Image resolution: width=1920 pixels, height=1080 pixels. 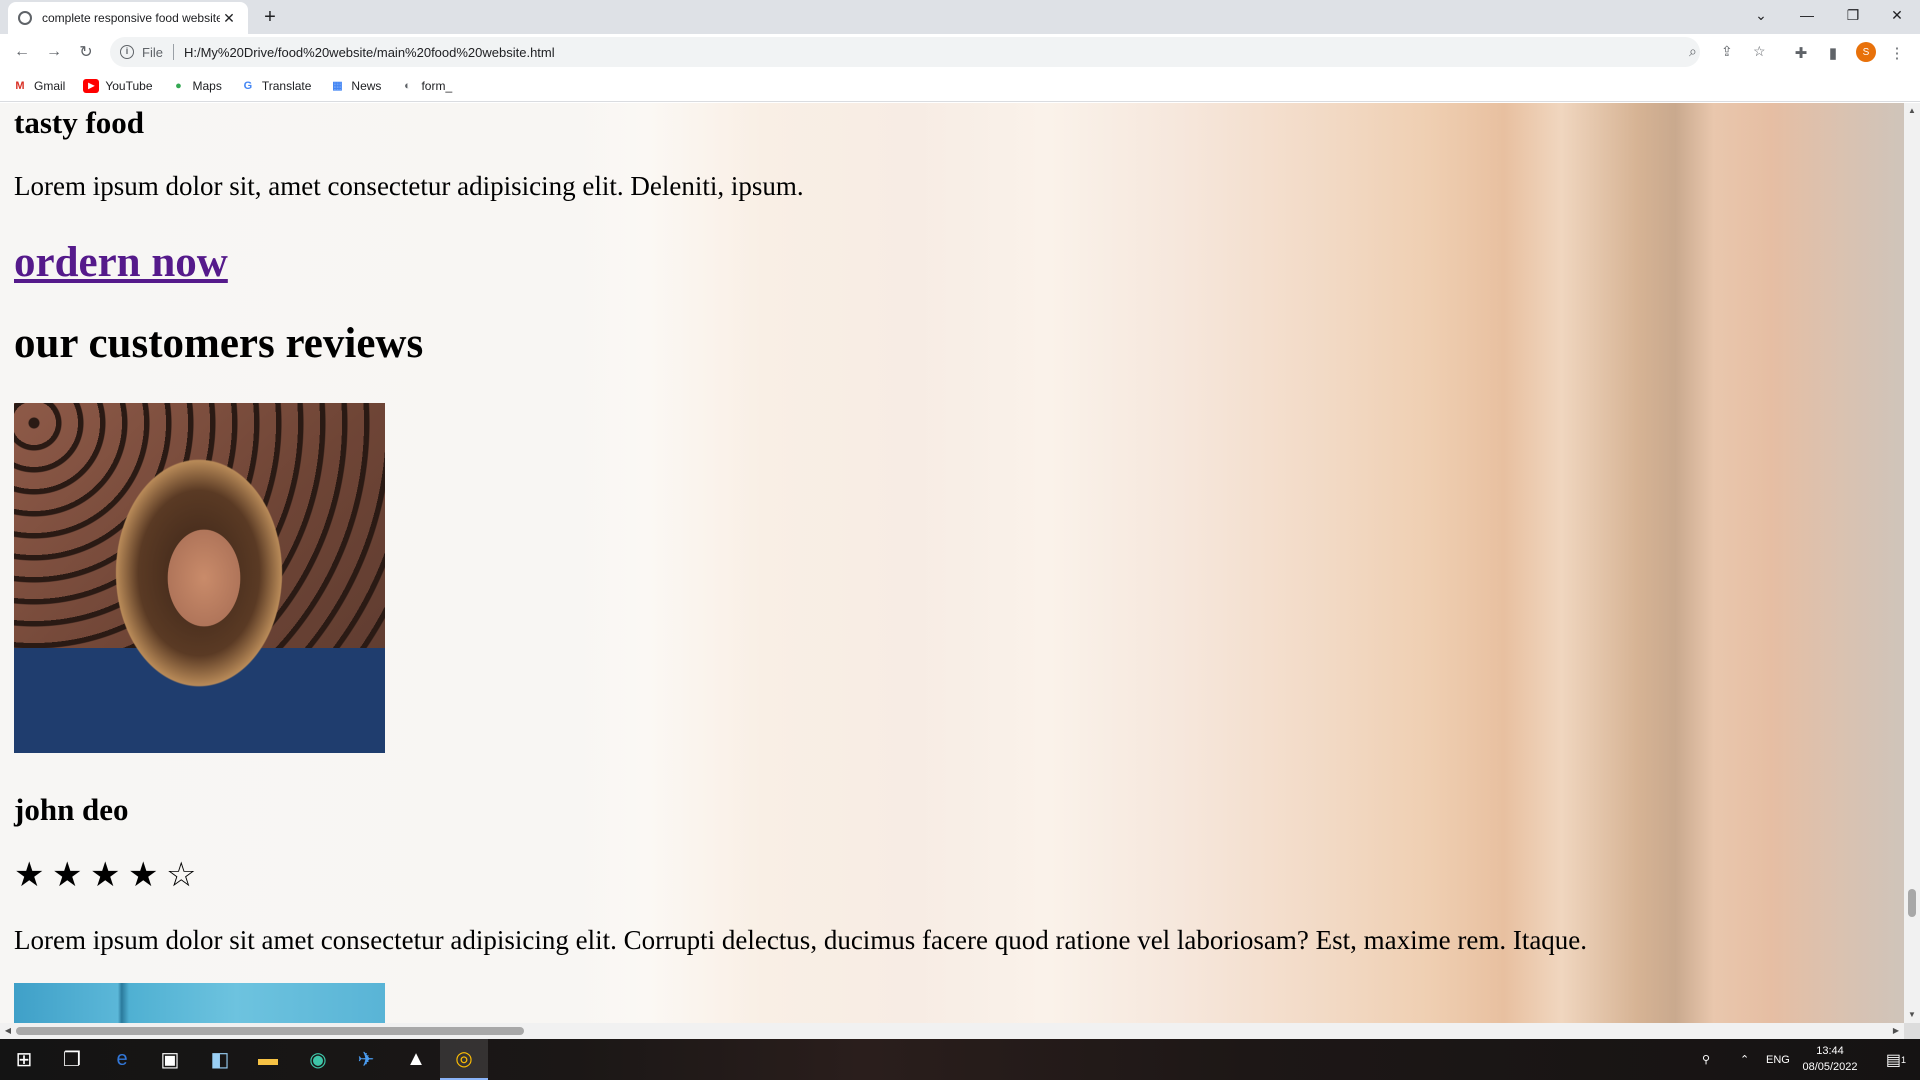 What do you see at coordinates (1830, 1051) in the screenshot?
I see `clock-time: 13:44` at bounding box center [1830, 1051].